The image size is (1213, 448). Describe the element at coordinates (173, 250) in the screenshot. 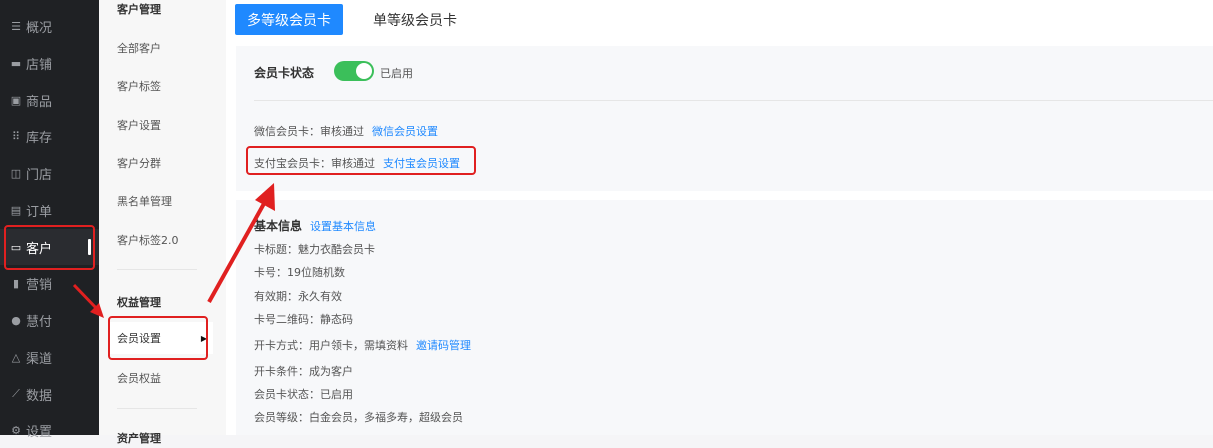

I see `annotation-arrows` at that location.